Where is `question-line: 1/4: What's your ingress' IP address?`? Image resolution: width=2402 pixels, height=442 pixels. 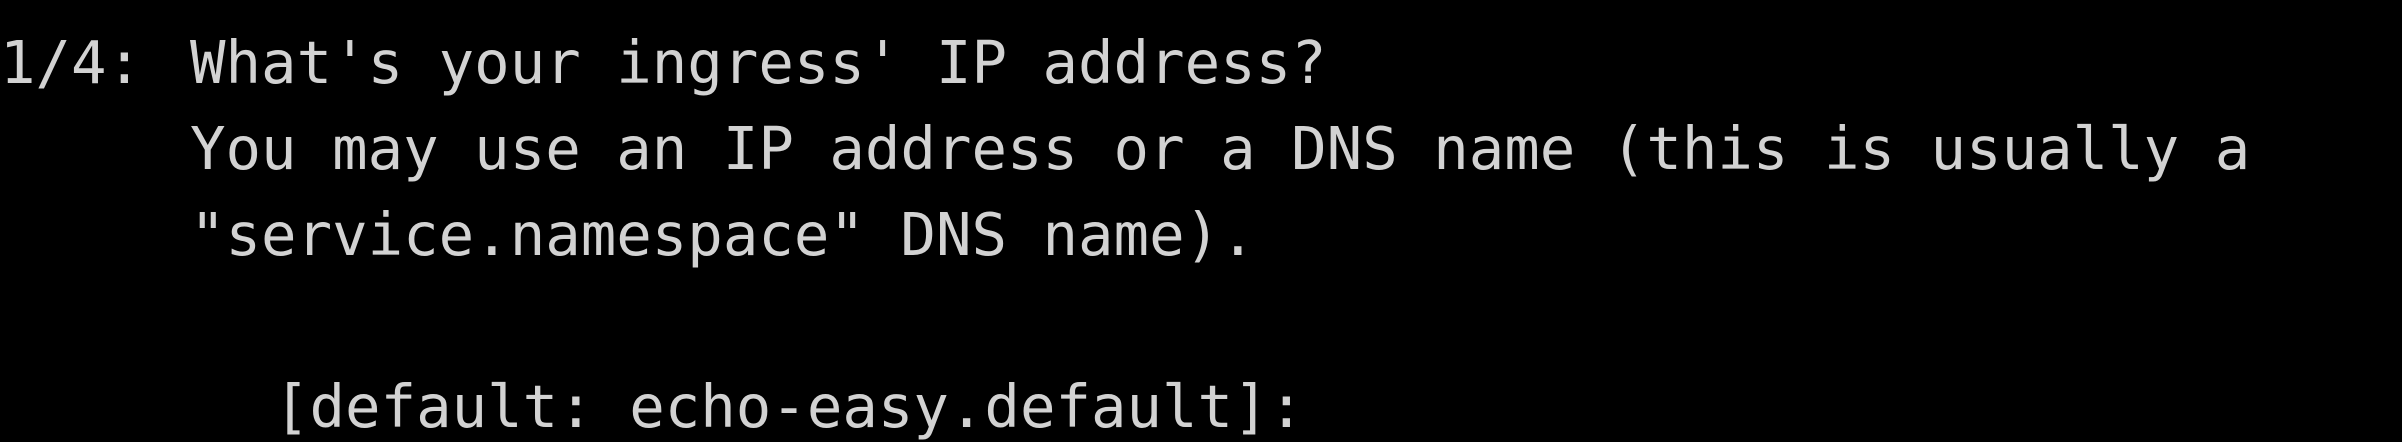
question-line: 1/4: What's your ingress' IP address? is located at coordinates (663, 63).